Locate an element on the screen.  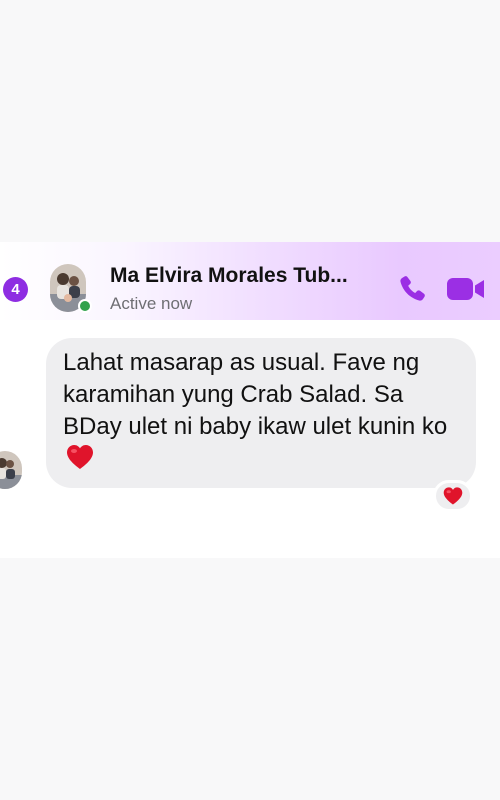
conversation-header: 4 Ma Elvira Morales Tub... Active now is located at coordinates (250, 281).